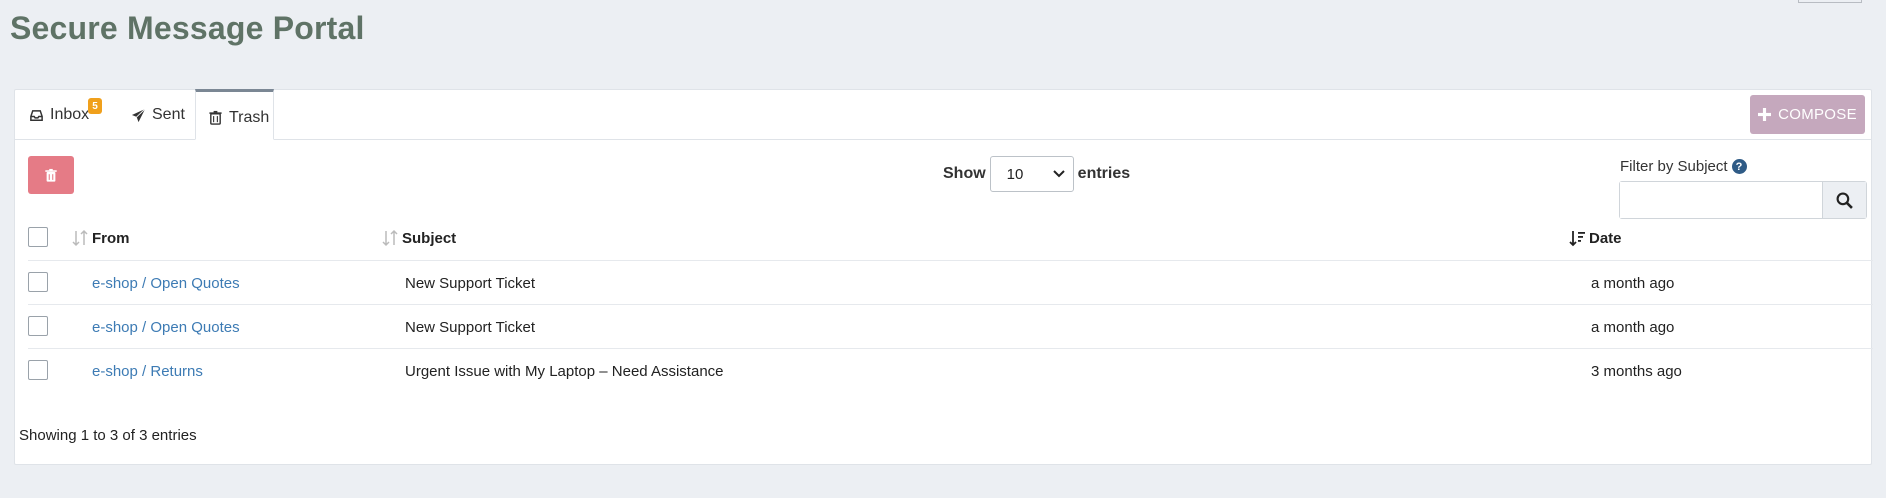 The height and width of the screenshot is (498, 1886). What do you see at coordinates (1015, 174) in the screenshot?
I see `page-size-value: 10` at bounding box center [1015, 174].